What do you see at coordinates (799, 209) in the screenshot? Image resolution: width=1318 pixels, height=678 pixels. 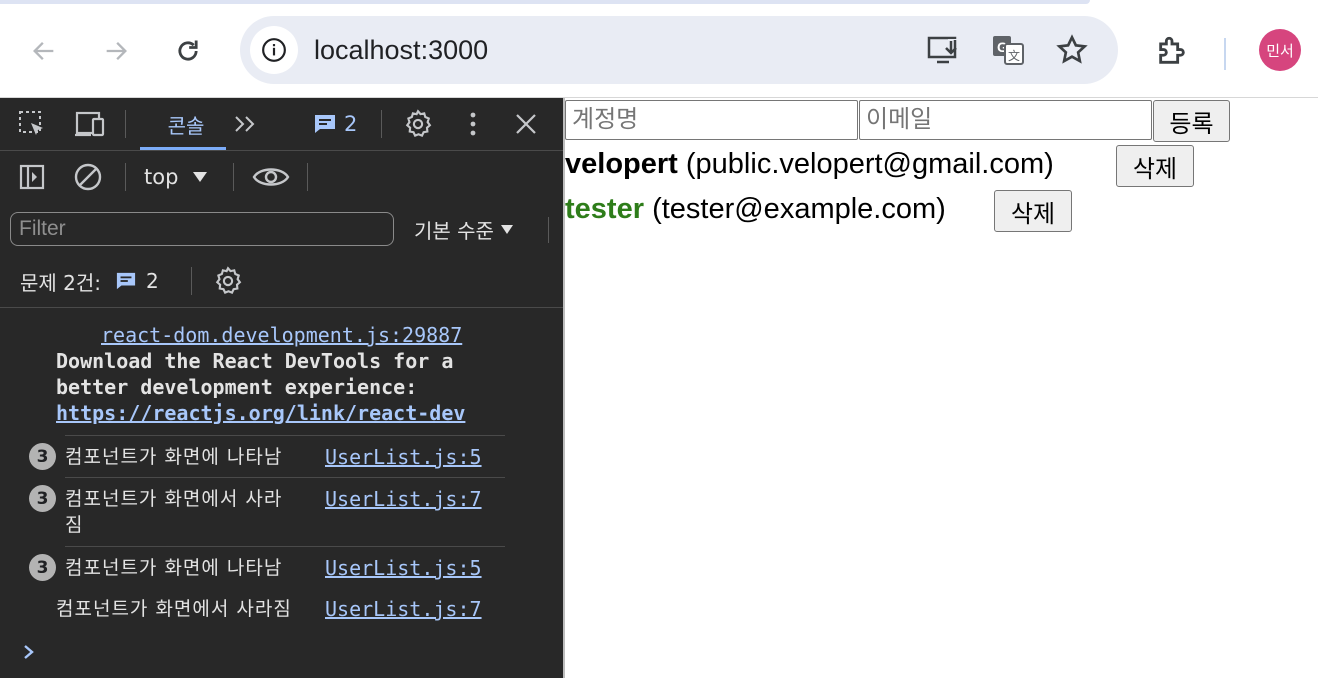 I see `user-email: (tester@example.com)` at bounding box center [799, 209].